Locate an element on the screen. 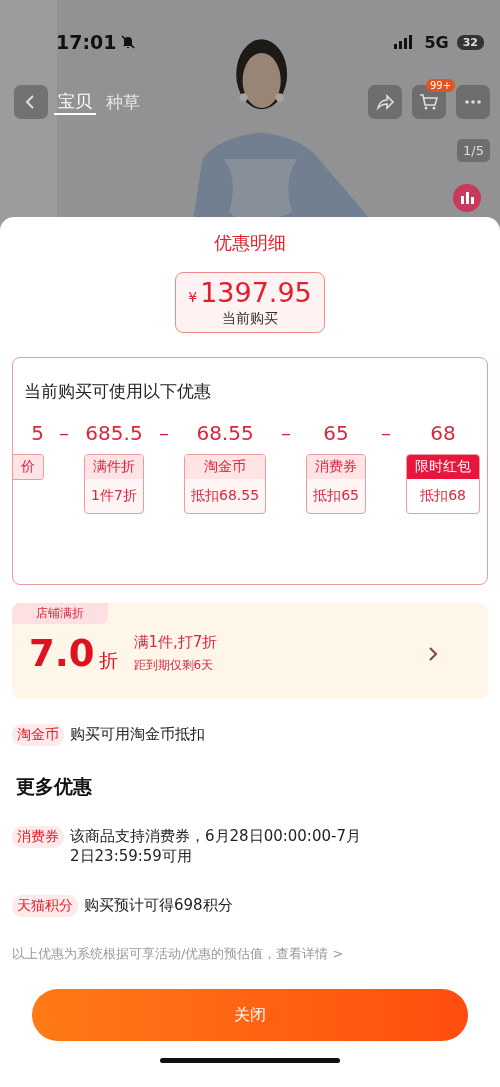 The image size is (500, 1087). back-button is located at coordinates (31, 102).